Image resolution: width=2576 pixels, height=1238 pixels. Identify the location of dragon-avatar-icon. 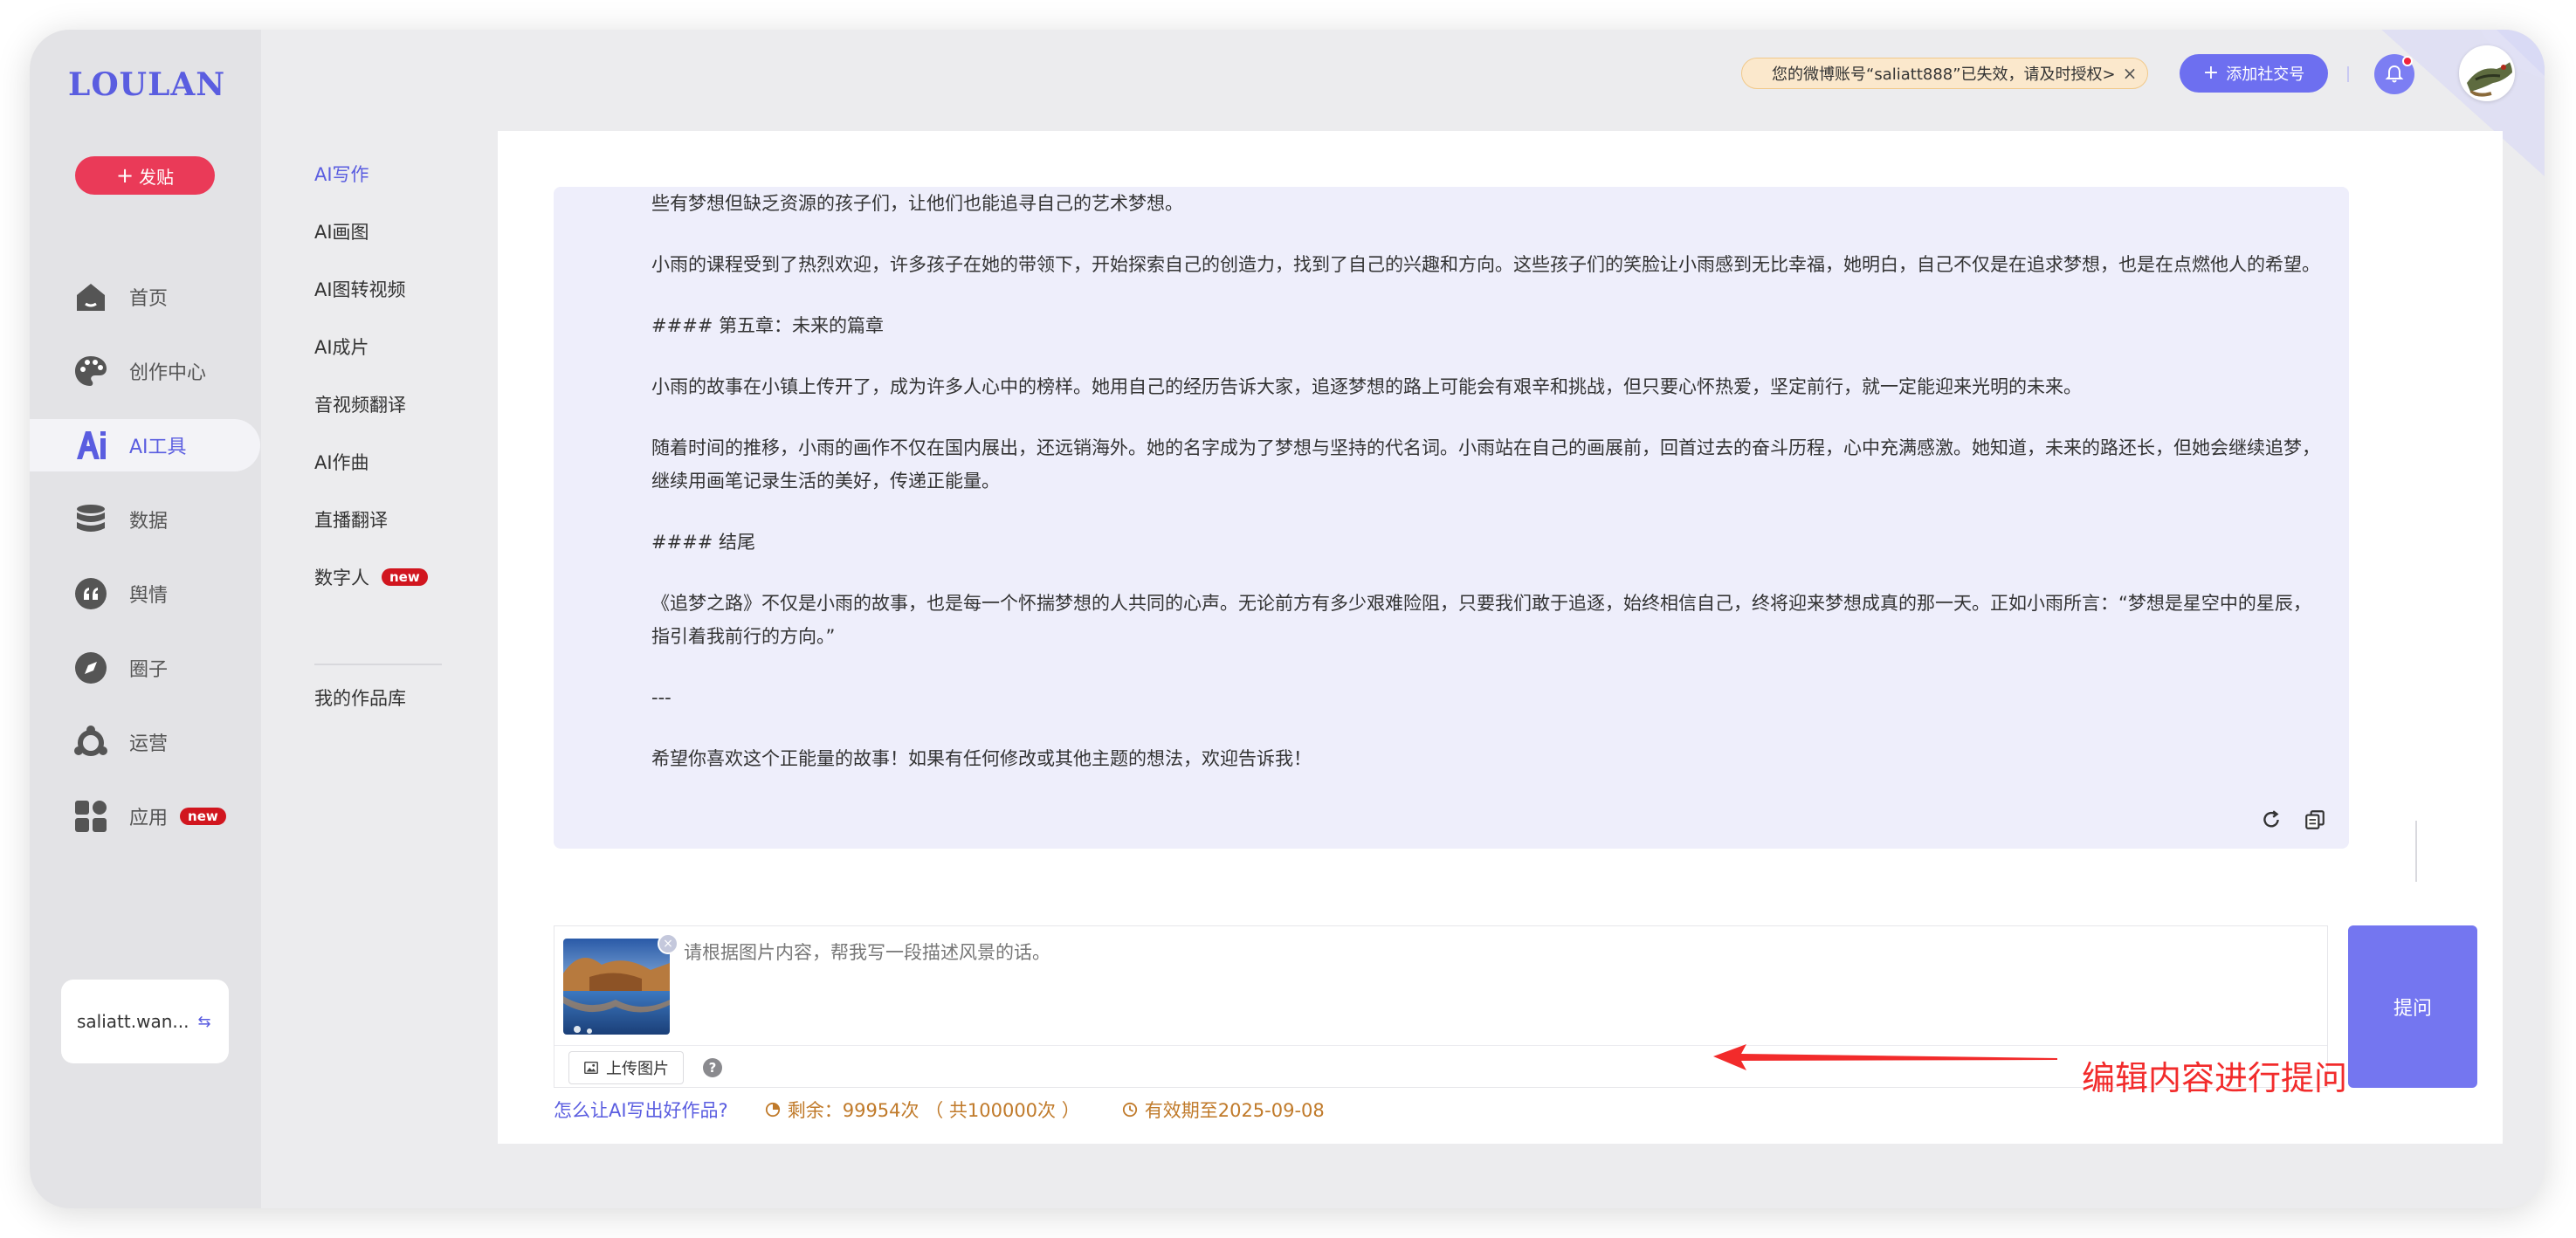
(2487, 73).